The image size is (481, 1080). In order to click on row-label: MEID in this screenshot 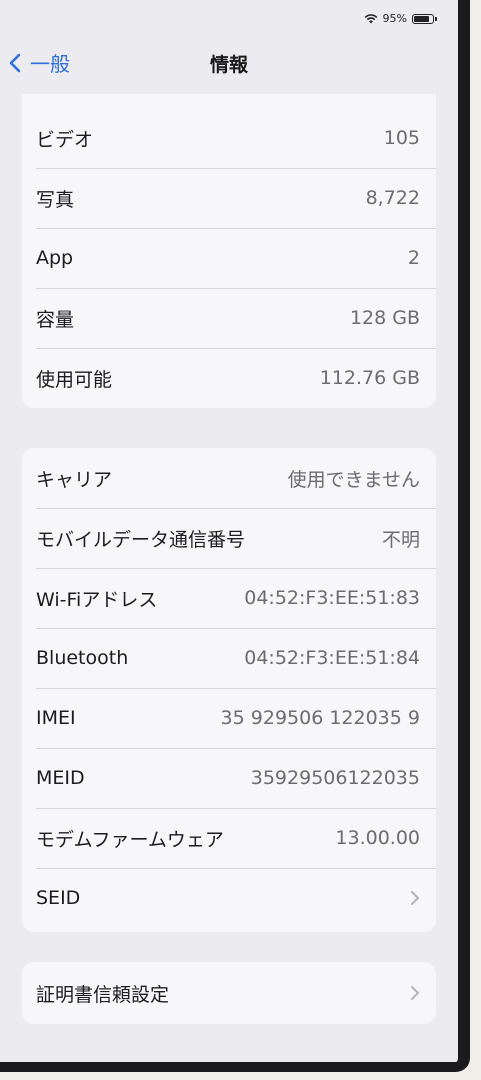, I will do `click(60, 778)`.